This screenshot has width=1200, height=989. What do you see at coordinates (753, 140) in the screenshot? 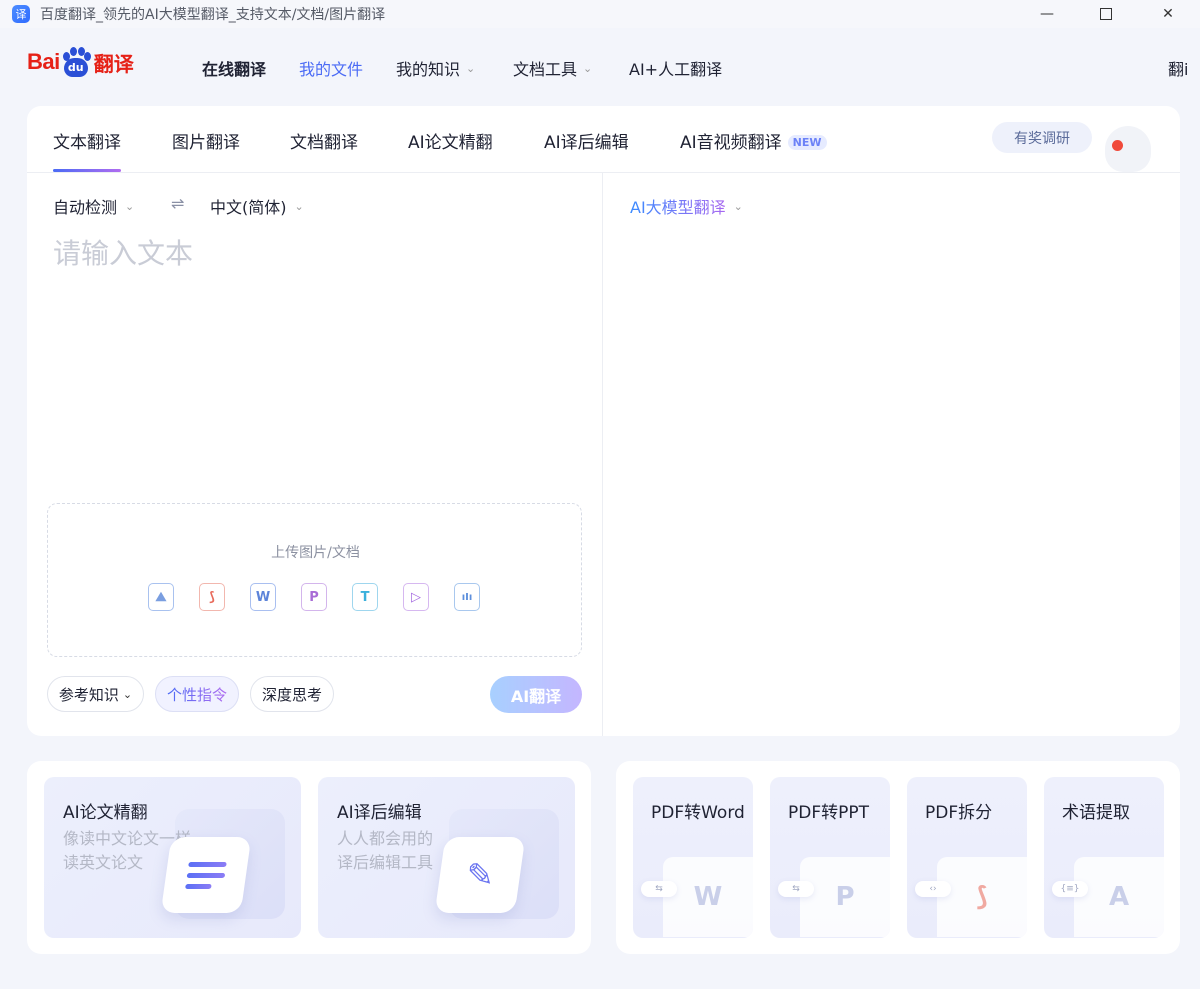
I see `tab-ai-av-translate: AI音视频翻译 NEW` at bounding box center [753, 140].